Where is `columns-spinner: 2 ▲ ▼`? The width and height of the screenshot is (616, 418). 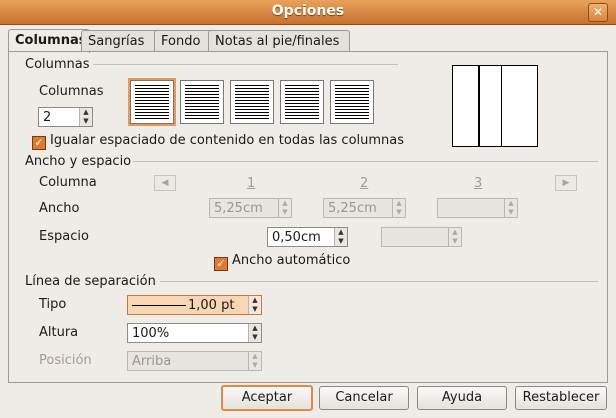
columns-spinner: 2 ▲ ▼ is located at coordinates (65, 117).